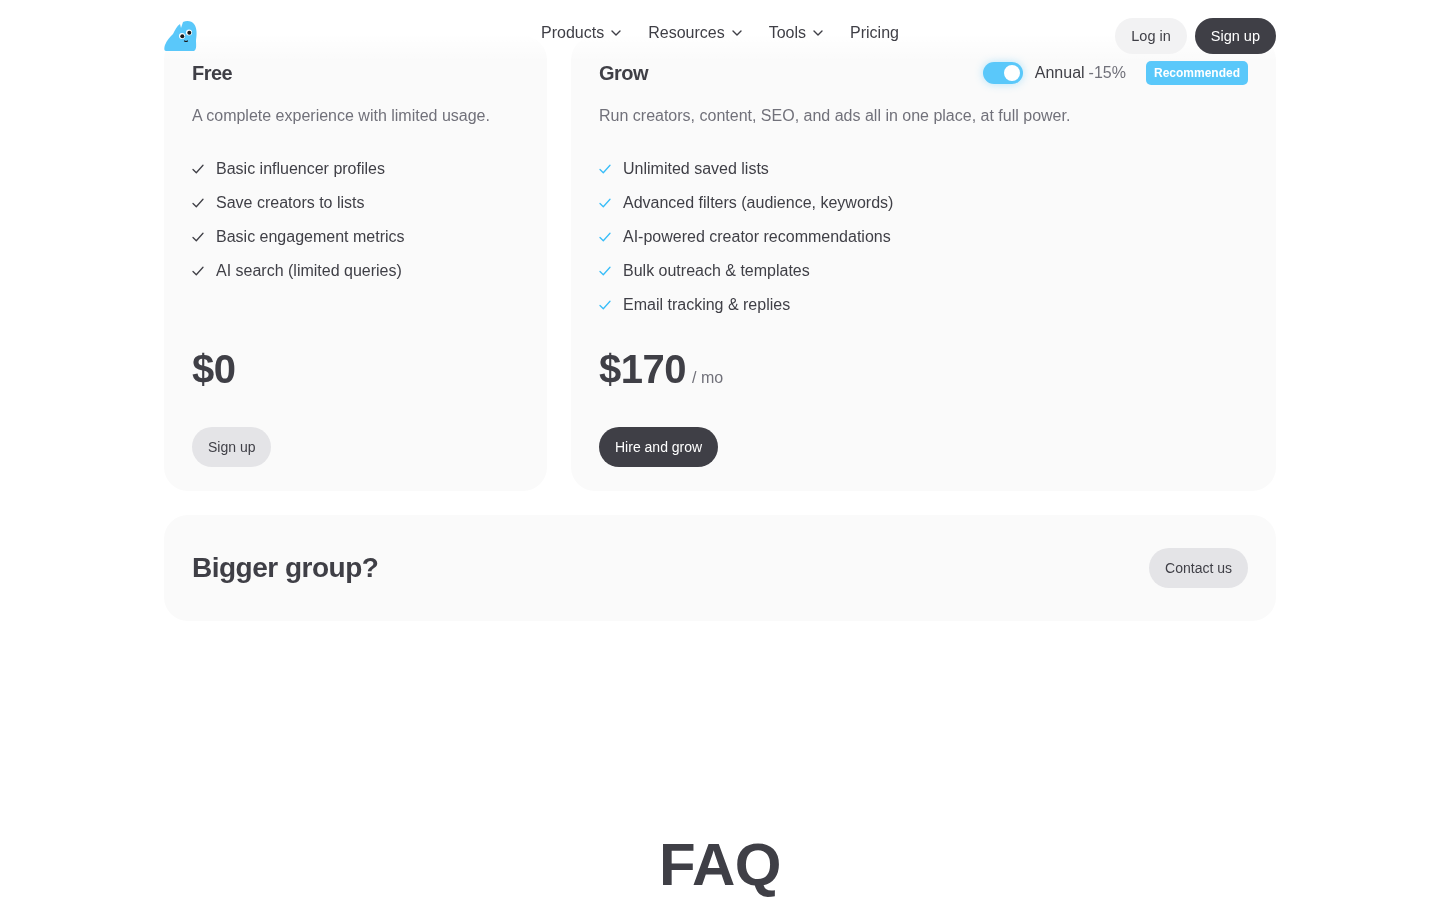 The width and height of the screenshot is (1440, 900). I want to click on discount-text: -15%, so click(1107, 73).